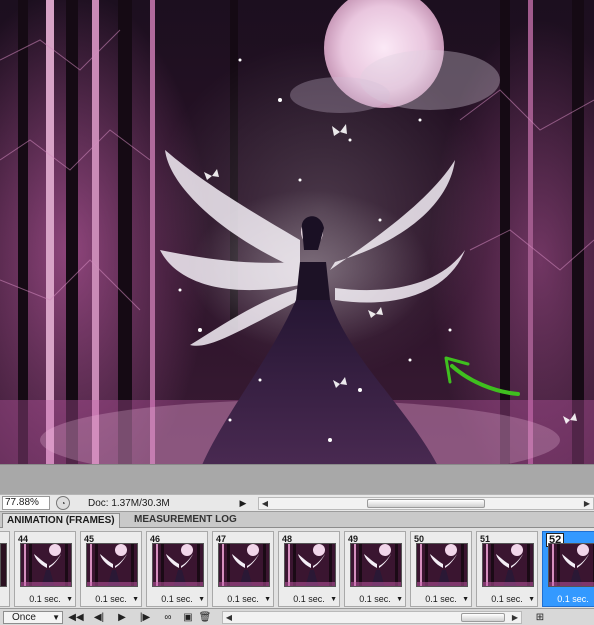 This screenshot has height=625, width=594. What do you see at coordinates (129, 503) in the screenshot?
I see `document-size-info: Doc: 1.37M/30.3M` at bounding box center [129, 503].